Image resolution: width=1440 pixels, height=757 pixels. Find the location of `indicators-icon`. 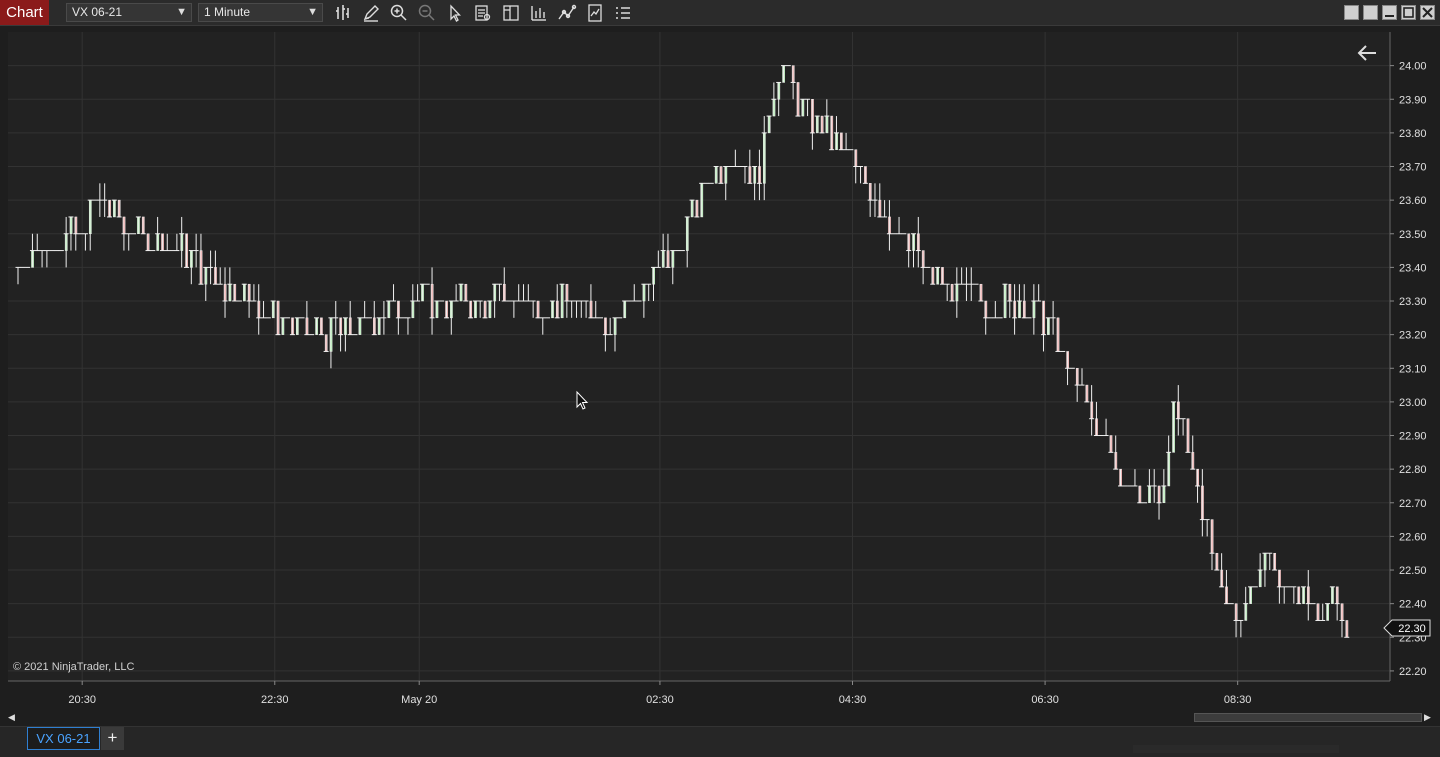

indicators-icon is located at coordinates (539, 13).